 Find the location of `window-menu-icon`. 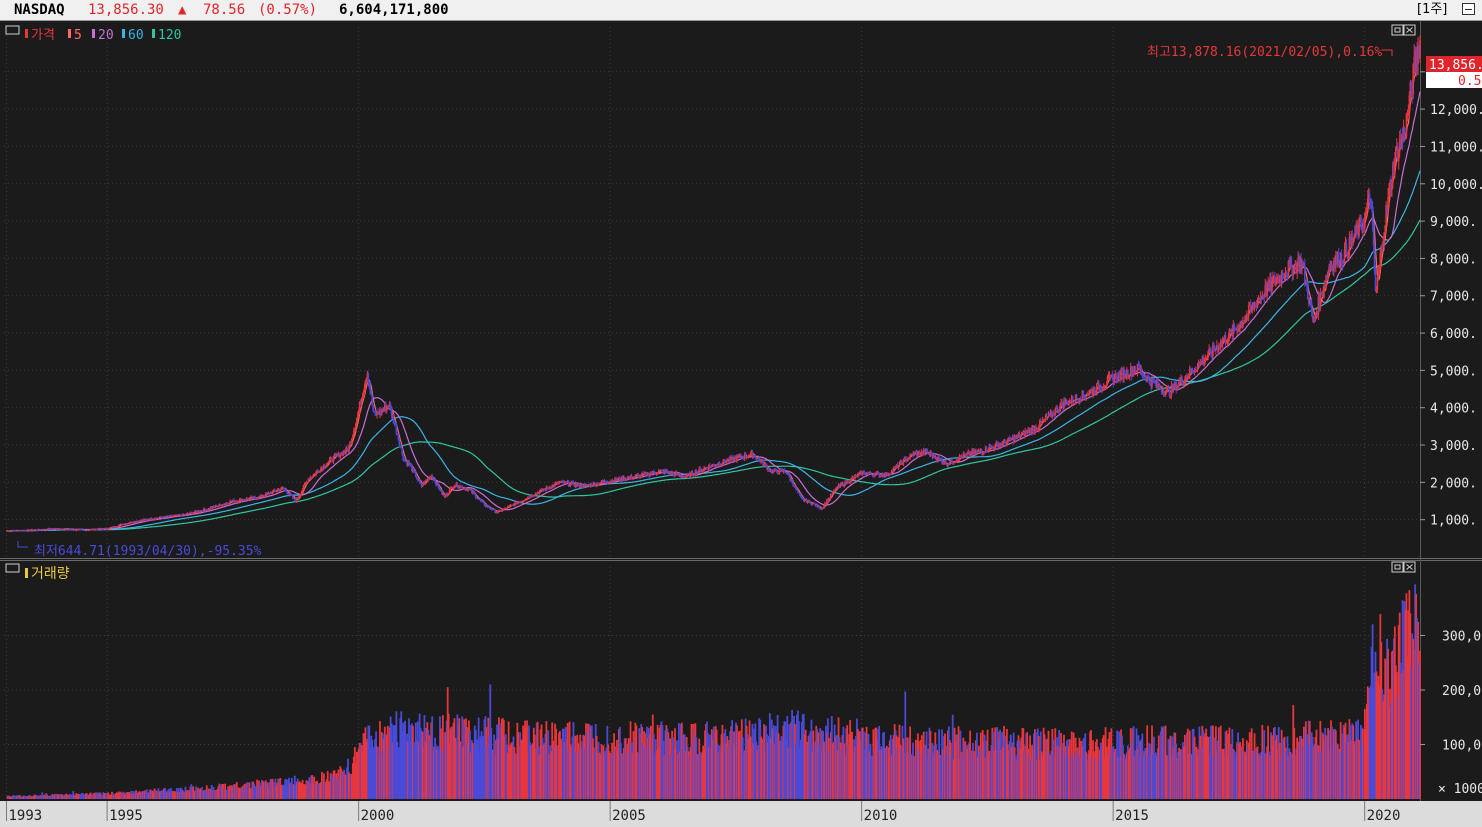

window-menu-icon is located at coordinates (1468, 9).